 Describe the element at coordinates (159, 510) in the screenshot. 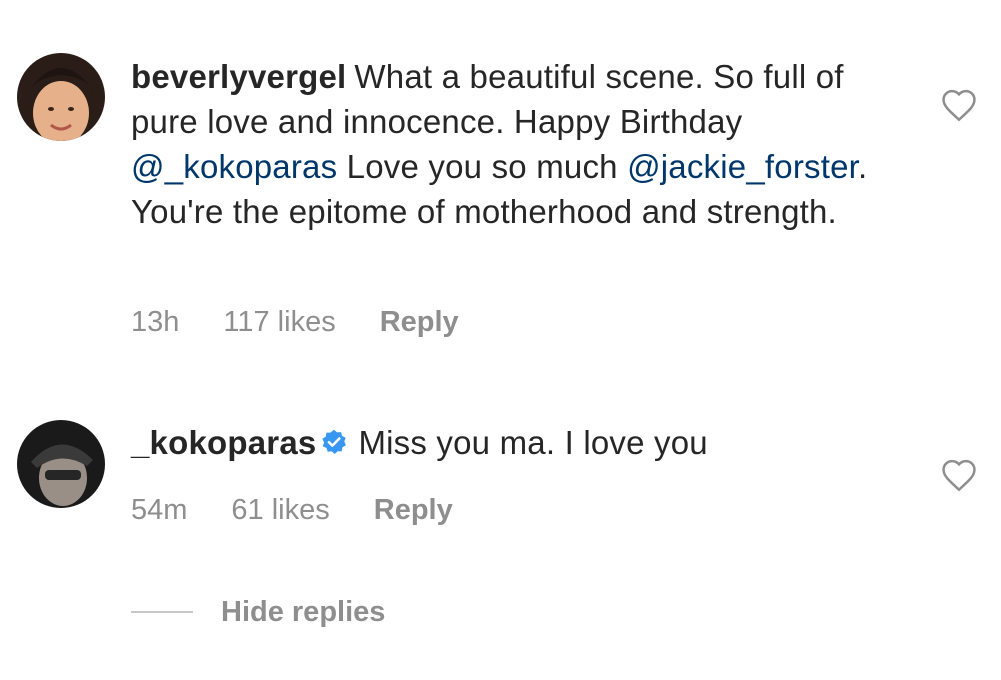

I see `timestamp: 54m` at that location.